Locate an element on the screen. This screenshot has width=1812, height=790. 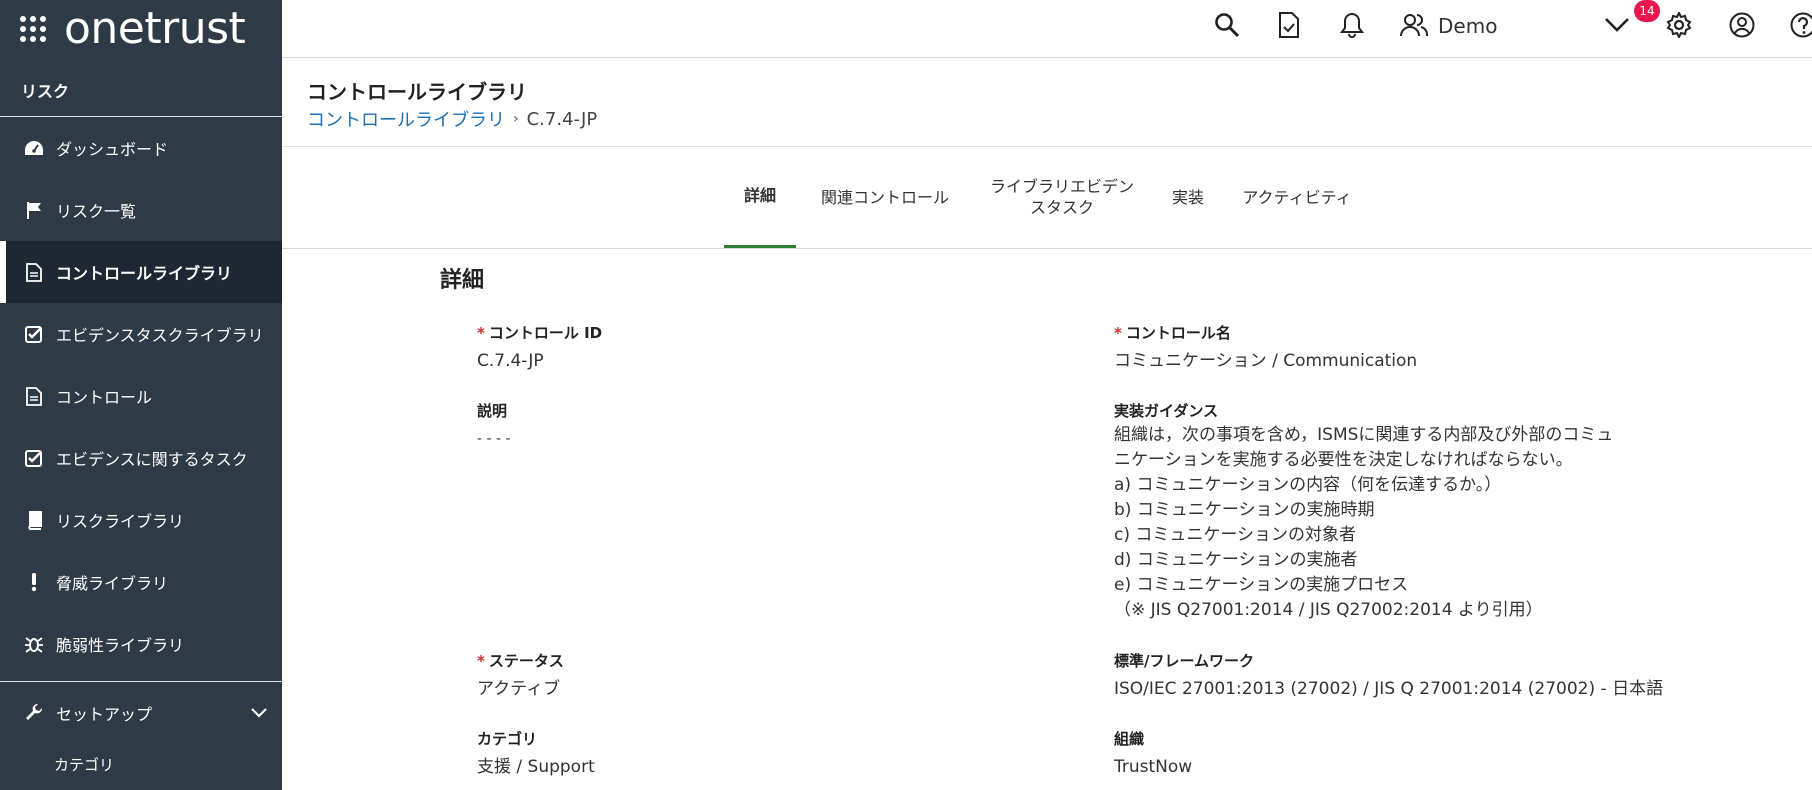
sidebar-item-risk-list: リスク一覧 is located at coordinates (141, 210).